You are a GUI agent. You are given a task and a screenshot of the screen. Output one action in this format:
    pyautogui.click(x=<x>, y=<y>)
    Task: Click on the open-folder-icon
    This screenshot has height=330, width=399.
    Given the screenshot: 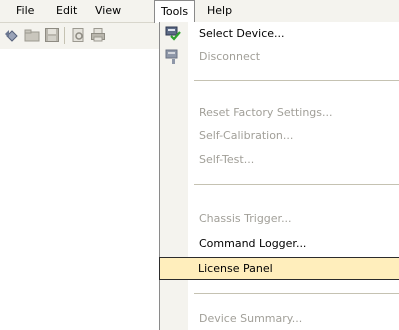 What is the action you would take?
    pyautogui.click(x=32, y=35)
    